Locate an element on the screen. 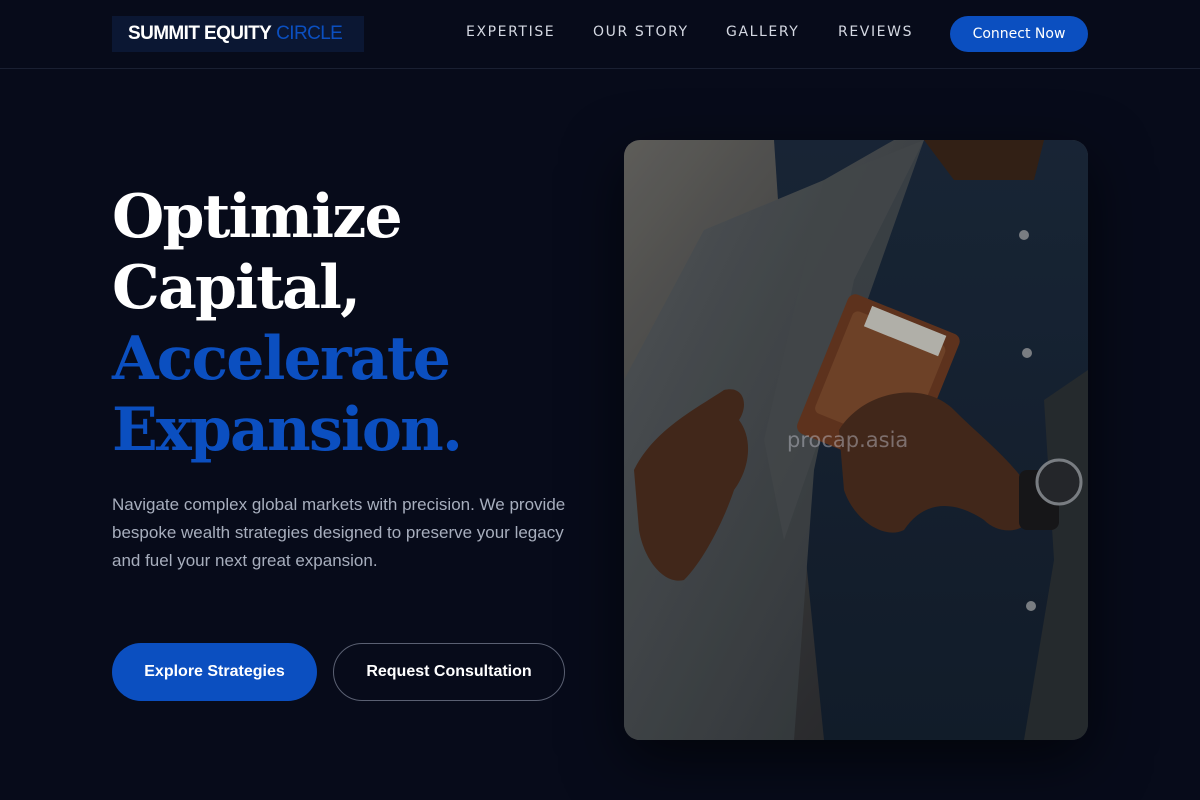 Image resolution: width=1200 pixels, height=800 pixels. nav-link-our-story: OUR STORY is located at coordinates (641, 32).